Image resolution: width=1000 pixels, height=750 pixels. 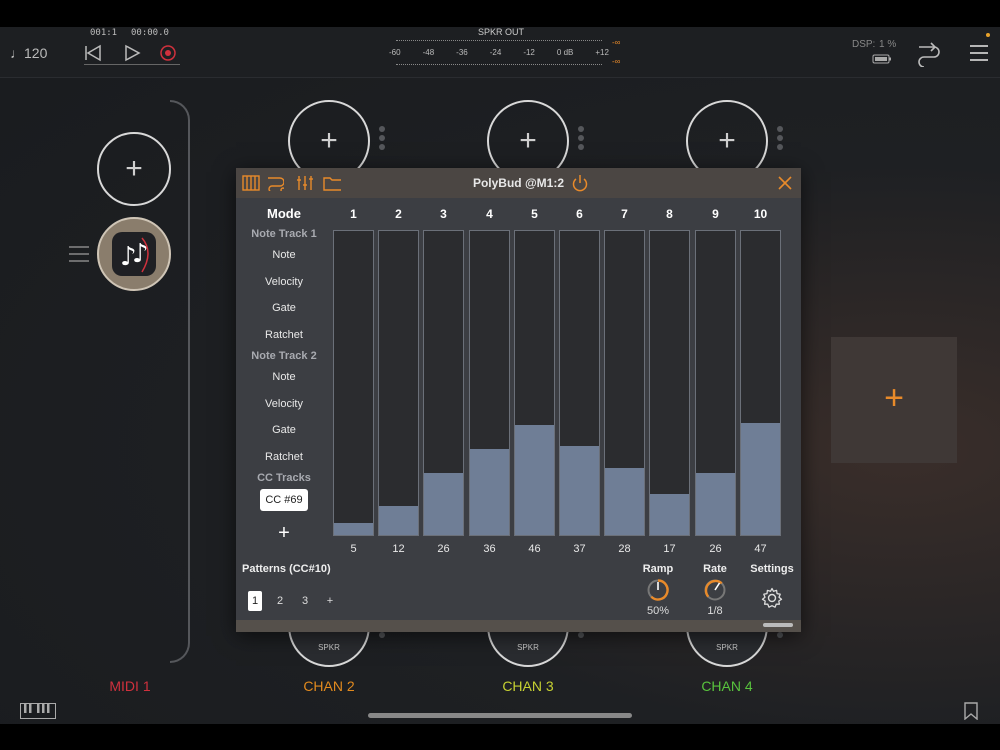 I want to click on step-header: 10, so click(x=760, y=214).